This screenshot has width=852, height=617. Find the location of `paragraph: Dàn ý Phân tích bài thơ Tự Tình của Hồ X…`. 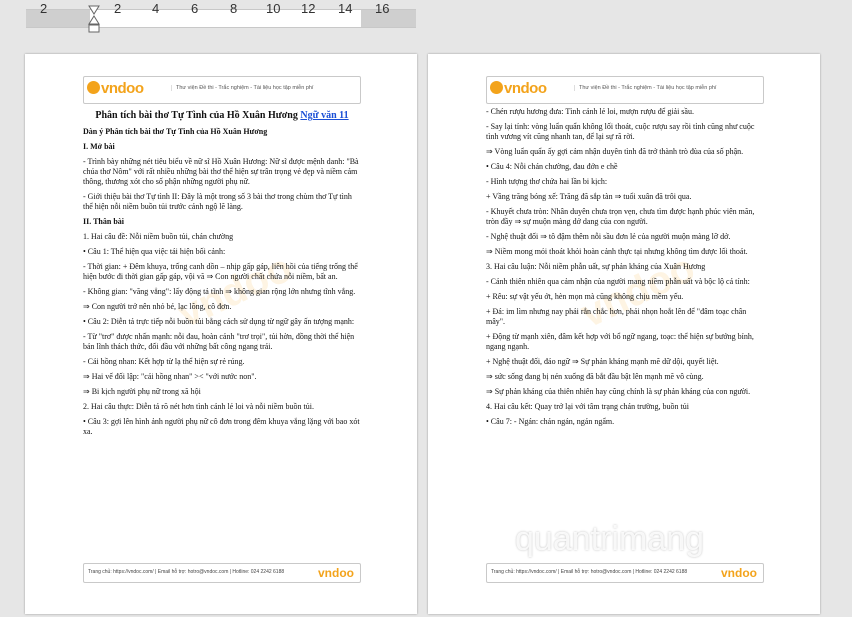

paragraph: Dàn ý Phân tích bài thơ Tự Tình của Hồ X… is located at coordinates (175, 131).